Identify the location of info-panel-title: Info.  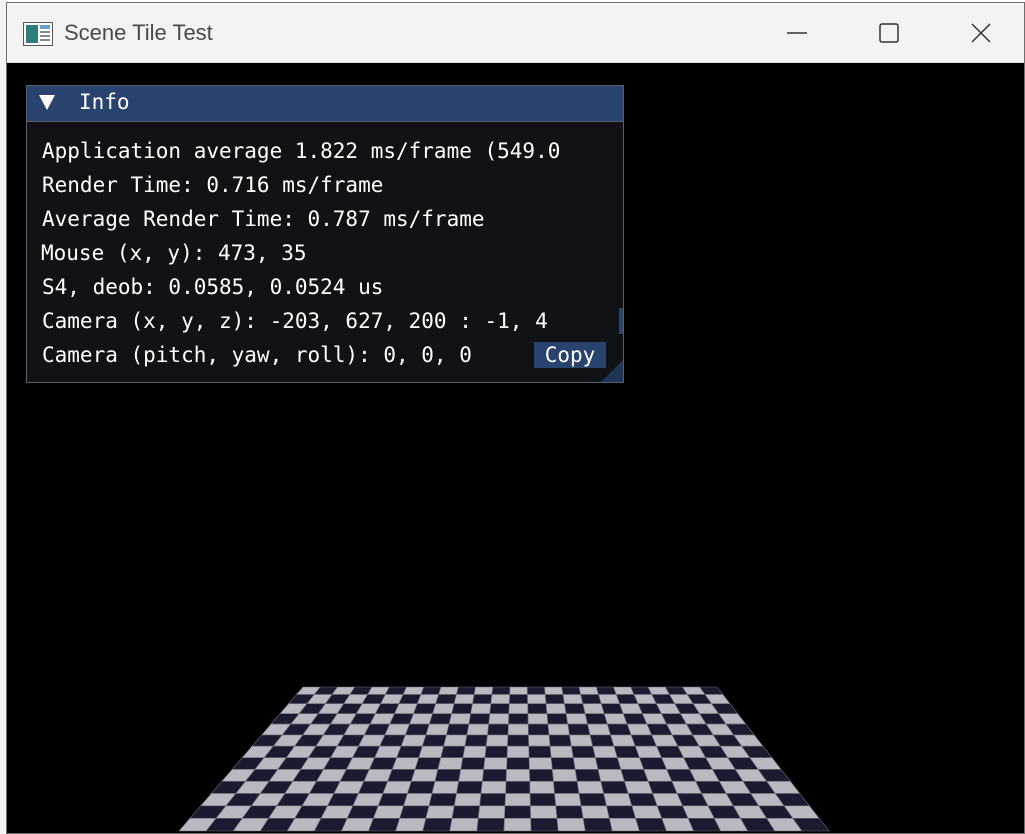
(104, 102).